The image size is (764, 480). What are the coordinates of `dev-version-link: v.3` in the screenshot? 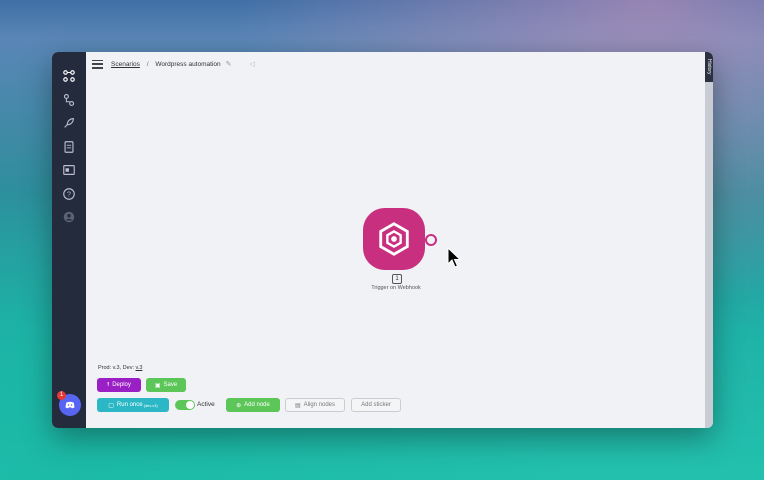 It's located at (139, 368).